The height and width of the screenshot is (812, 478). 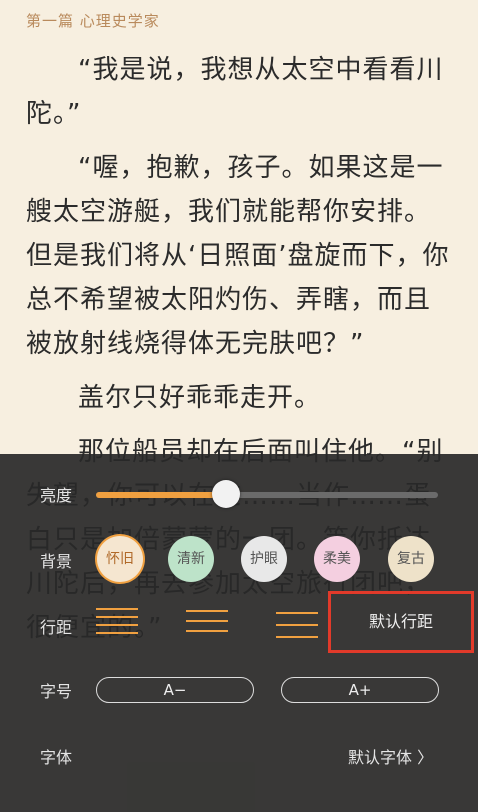 I want to click on background-option-huaijiu: 怀旧, so click(x=120, y=559).